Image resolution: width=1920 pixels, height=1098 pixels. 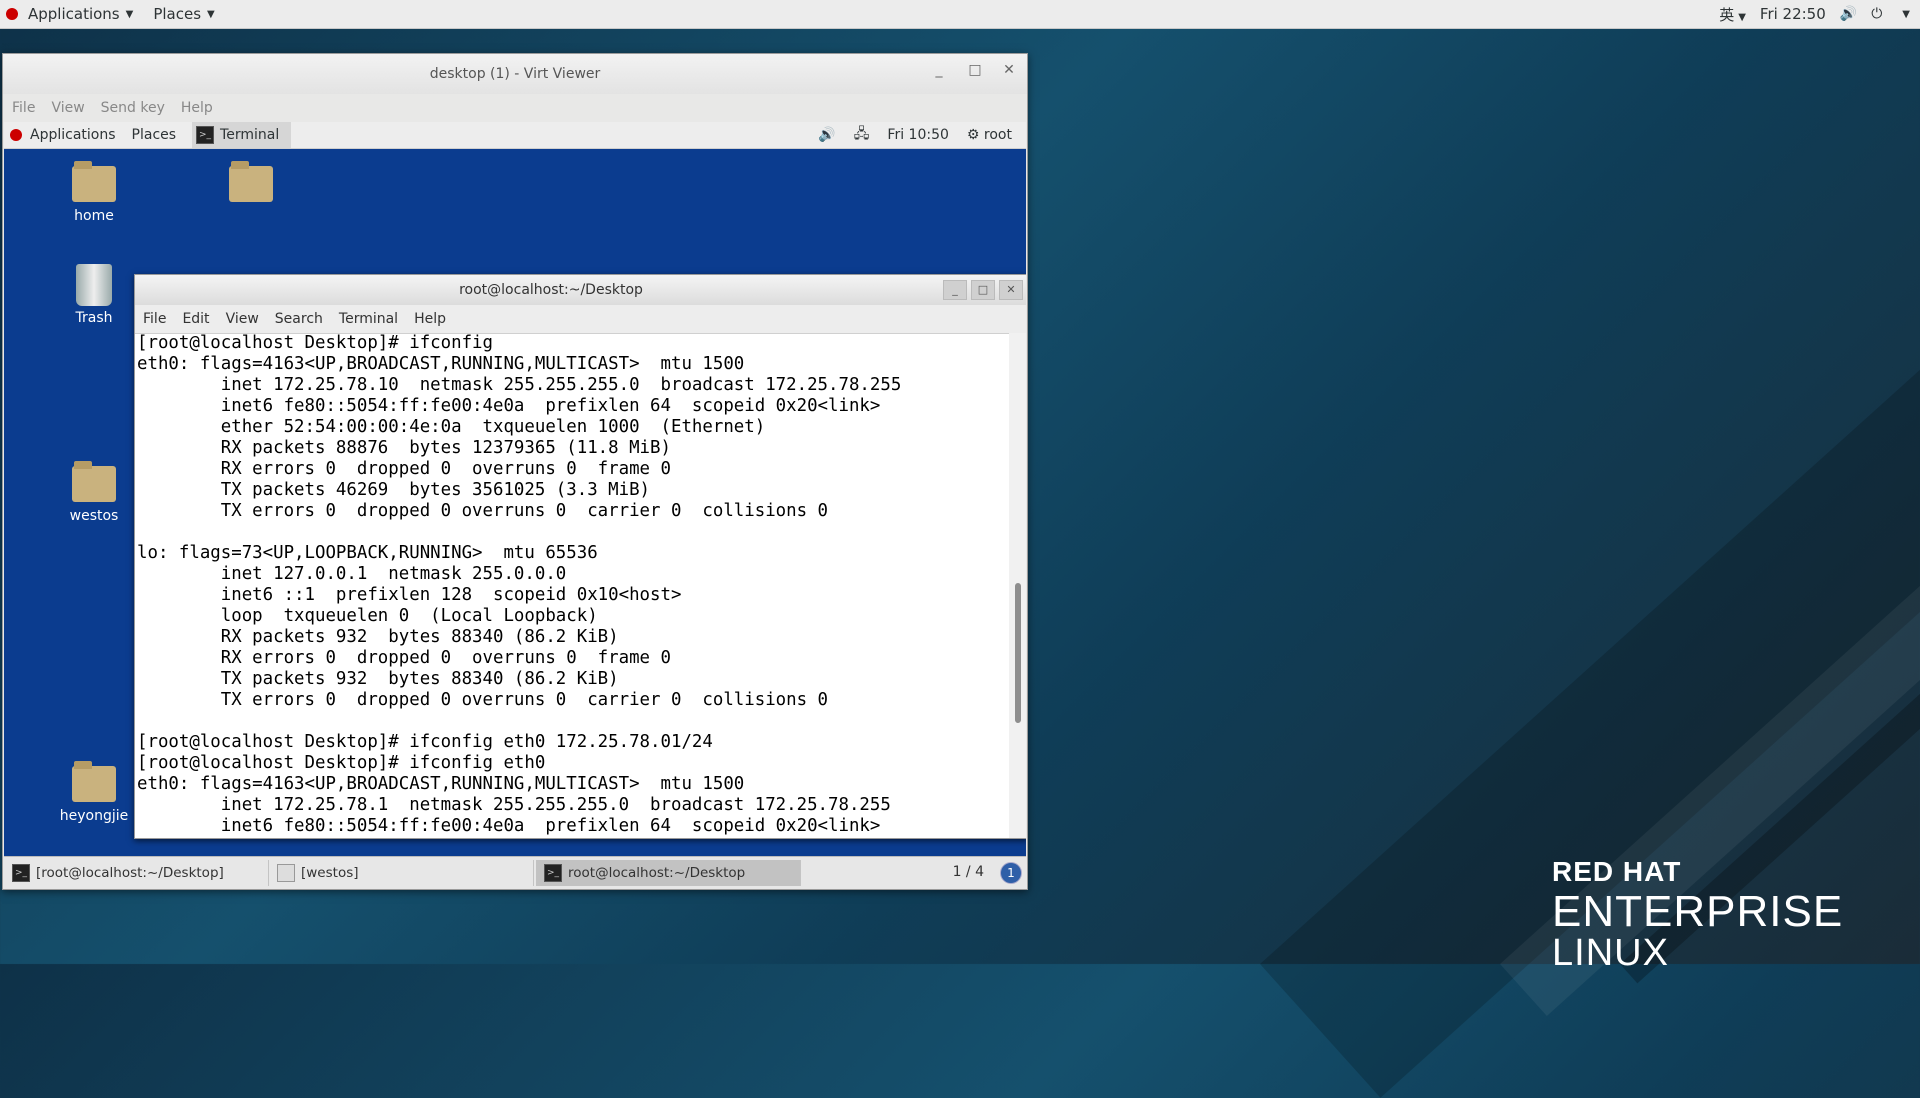 What do you see at coordinates (315, 343) in the screenshot?
I see `terminal-line: [root@localhost Desktop]# ifconfig` at bounding box center [315, 343].